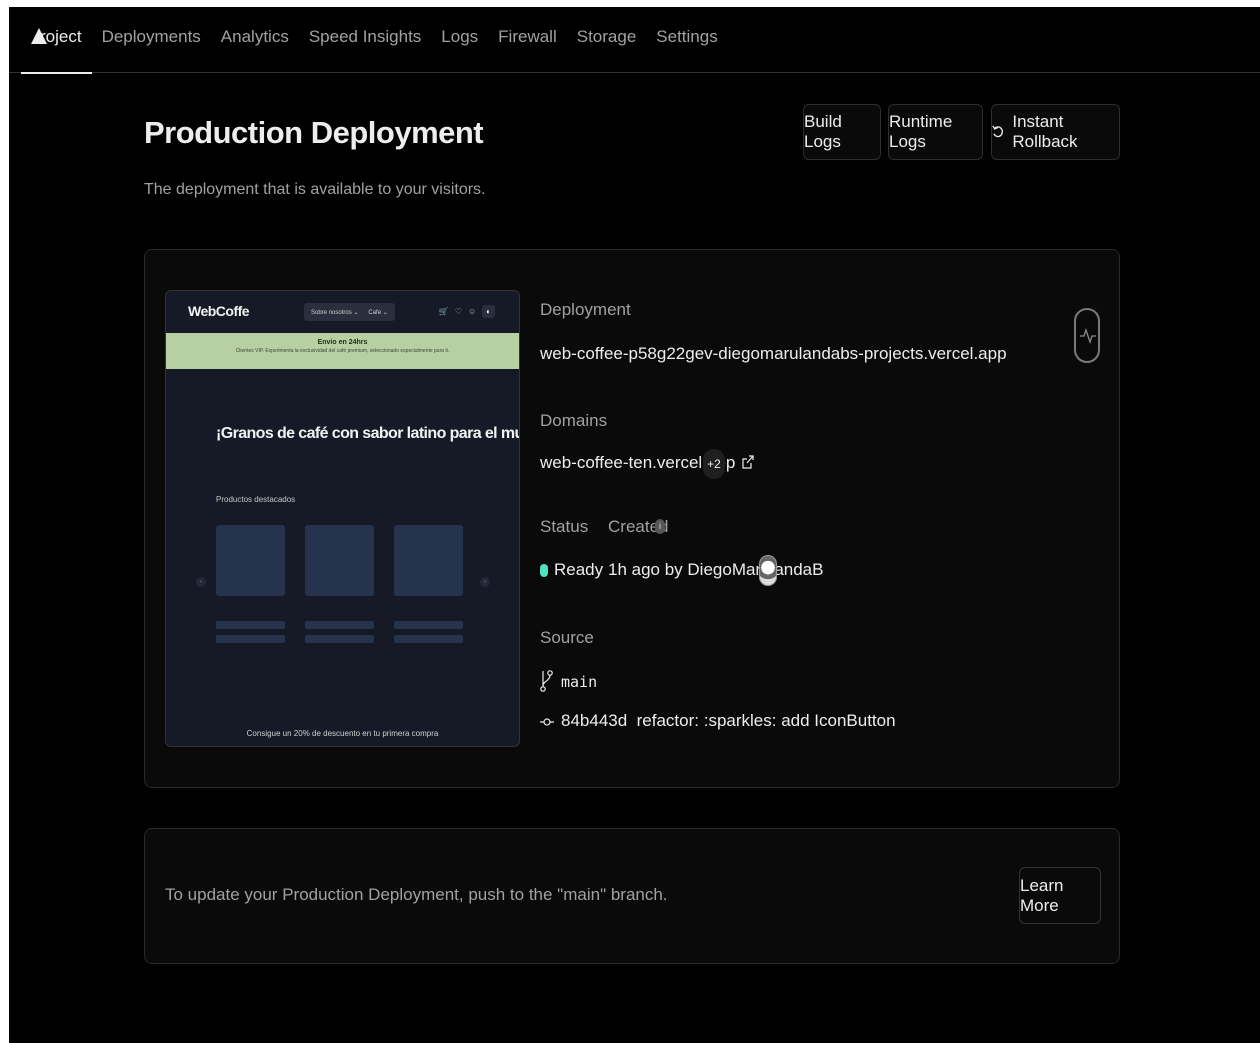 The image size is (1260, 1043). What do you see at coordinates (564, 526) in the screenshot?
I see `status-label: Status` at bounding box center [564, 526].